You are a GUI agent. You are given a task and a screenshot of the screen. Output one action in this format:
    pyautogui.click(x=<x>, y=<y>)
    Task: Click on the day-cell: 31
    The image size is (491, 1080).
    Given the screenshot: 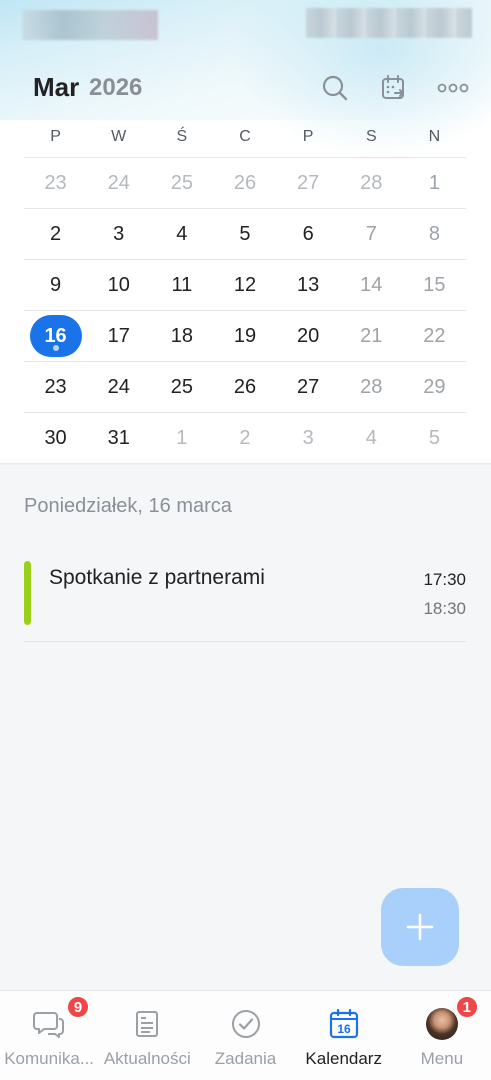 What is the action you would take?
    pyautogui.click(x=118, y=438)
    